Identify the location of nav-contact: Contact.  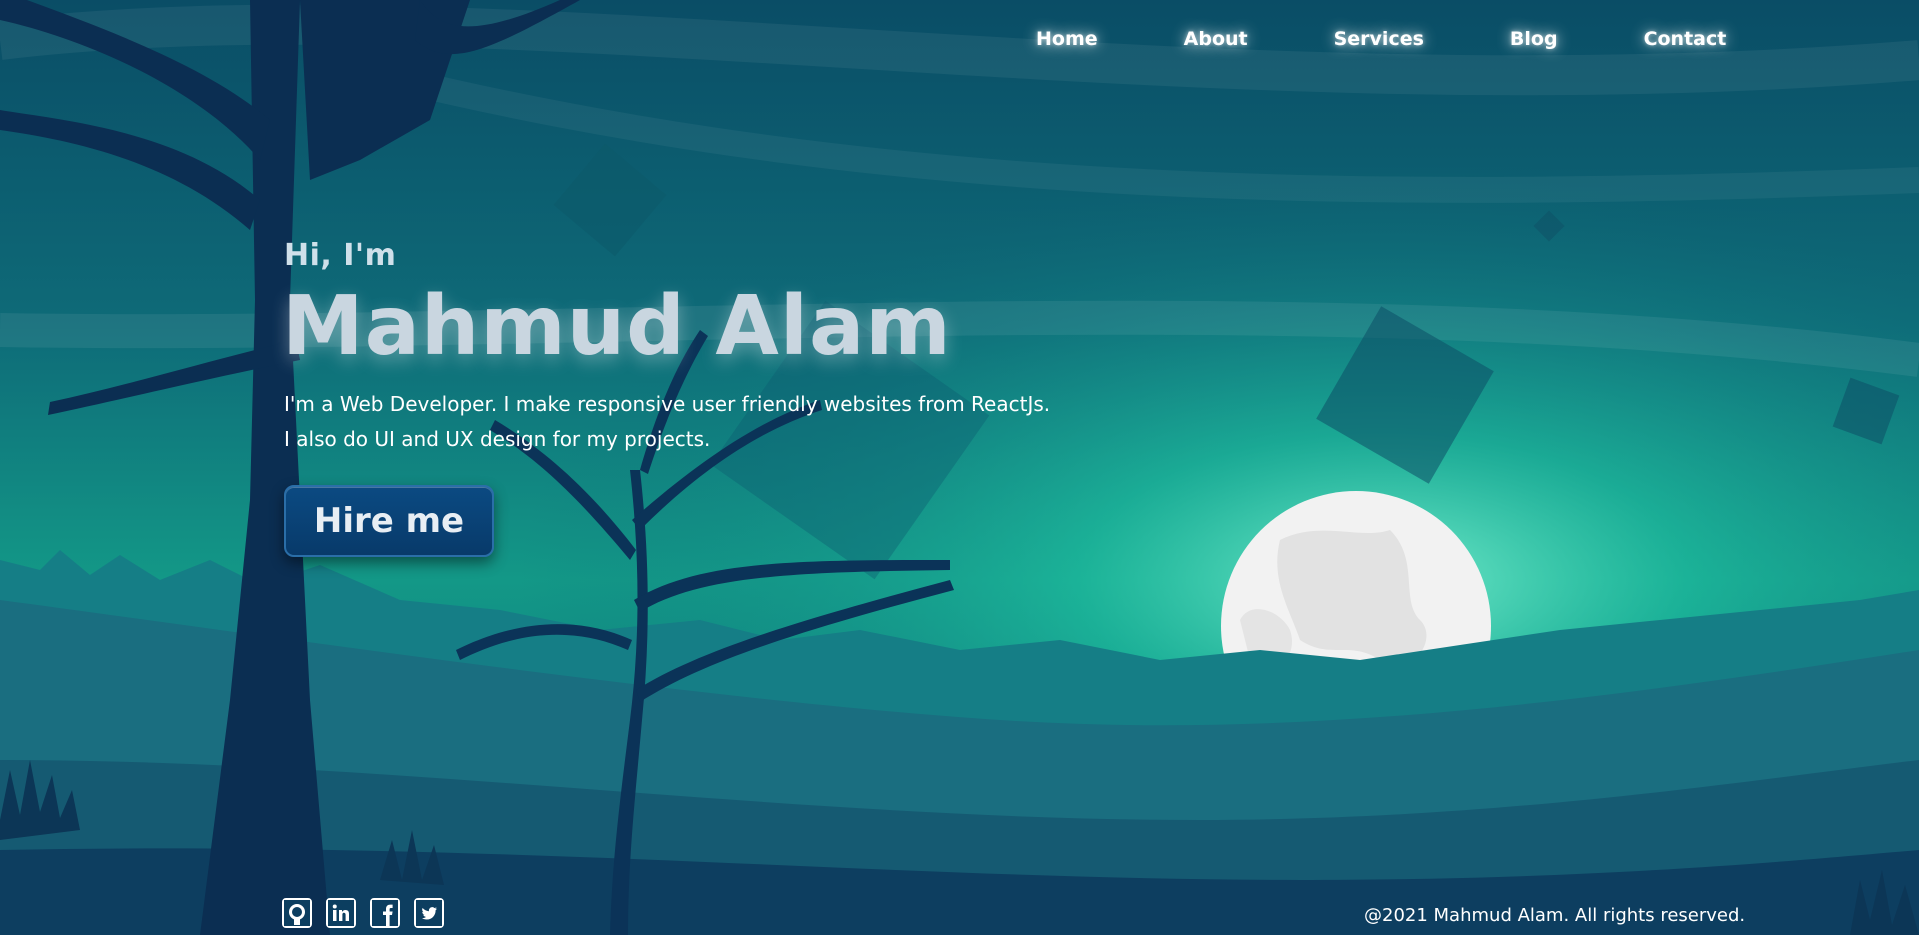
(1685, 39).